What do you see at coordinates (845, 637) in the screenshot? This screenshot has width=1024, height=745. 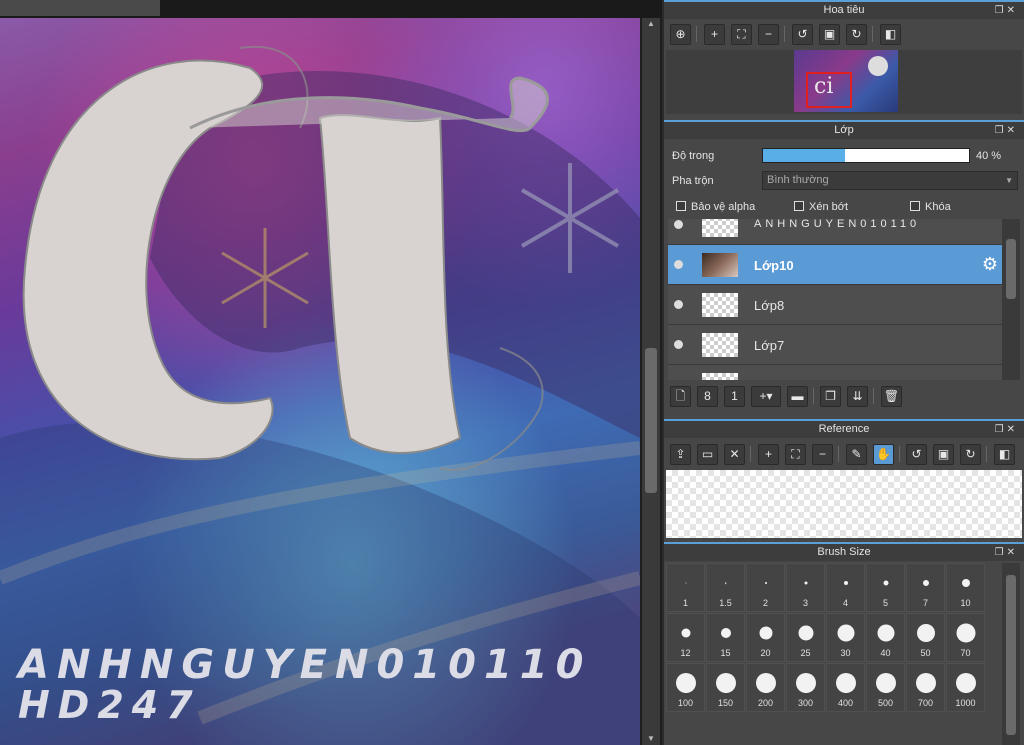 I see `brush-size-cell: 30` at bounding box center [845, 637].